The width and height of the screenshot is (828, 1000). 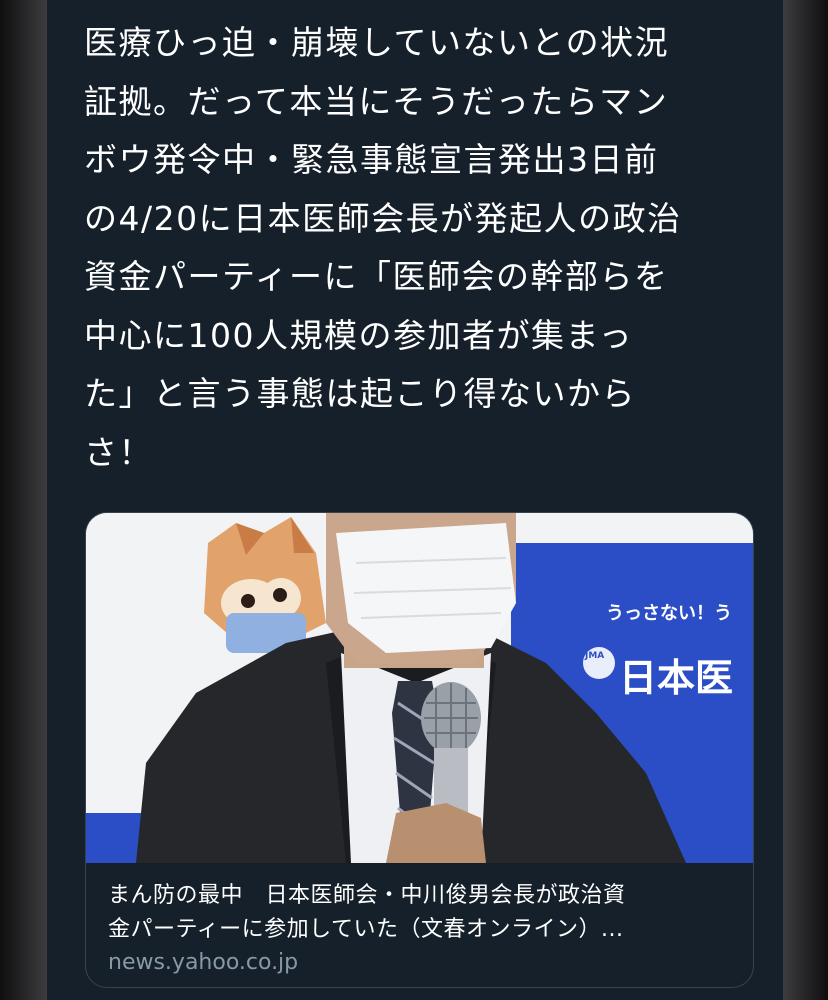 I want to click on tweet-text-line: の4/20に日本医師会長が発起人の政治, so click(x=383, y=218).